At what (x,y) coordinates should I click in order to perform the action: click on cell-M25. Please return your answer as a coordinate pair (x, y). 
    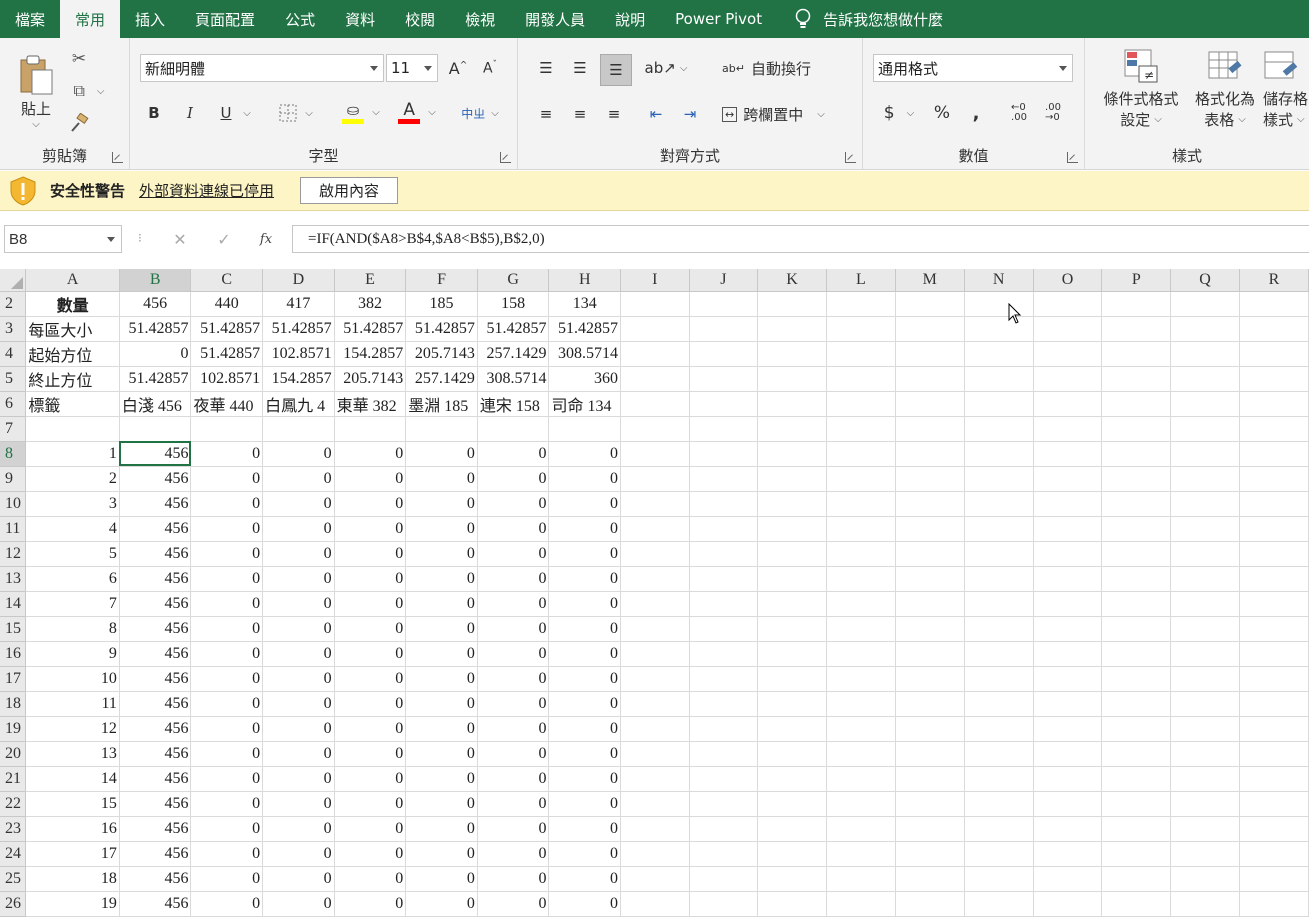
    Looking at the image, I should click on (930, 879).